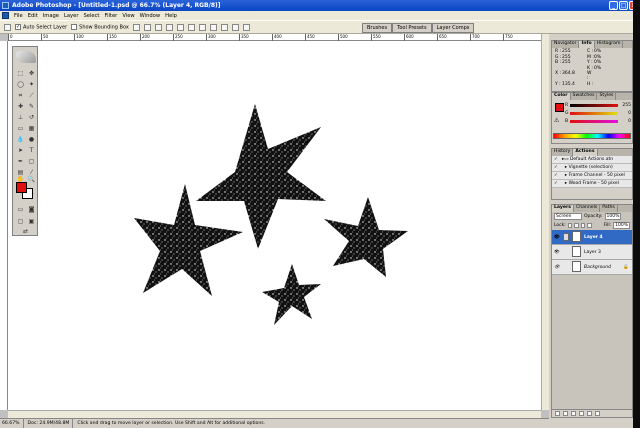 This screenshot has height=428, width=640. I want to click on foreground-color-swatch, so click(21, 187).